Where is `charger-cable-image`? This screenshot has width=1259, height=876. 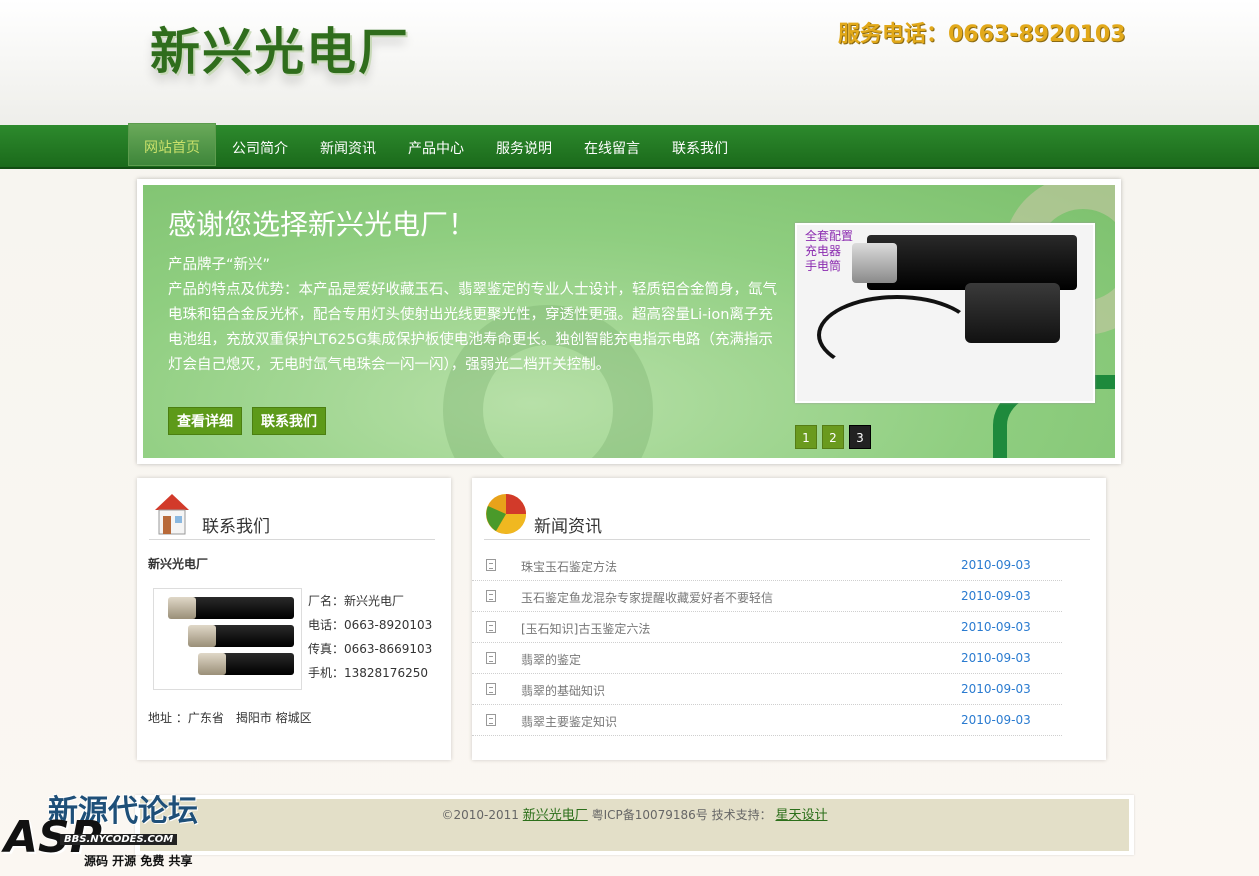 charger-cable-image is located at coordinates (897, 335).